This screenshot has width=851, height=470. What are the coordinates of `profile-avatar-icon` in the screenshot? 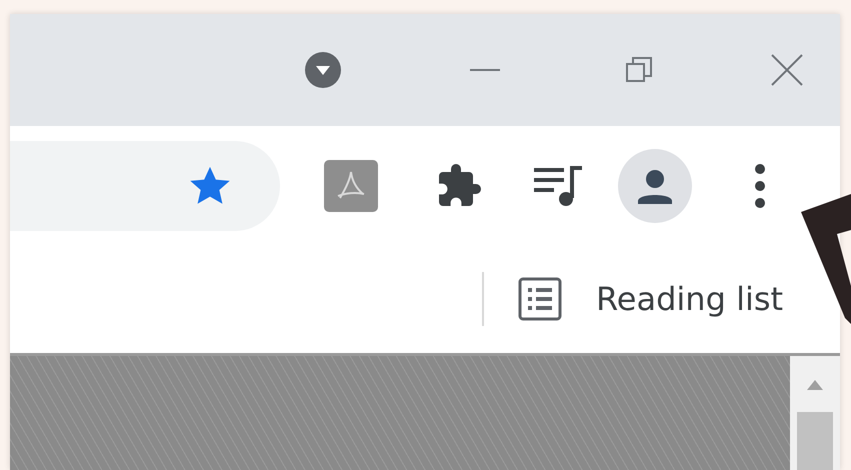 It's located at (655, 185).